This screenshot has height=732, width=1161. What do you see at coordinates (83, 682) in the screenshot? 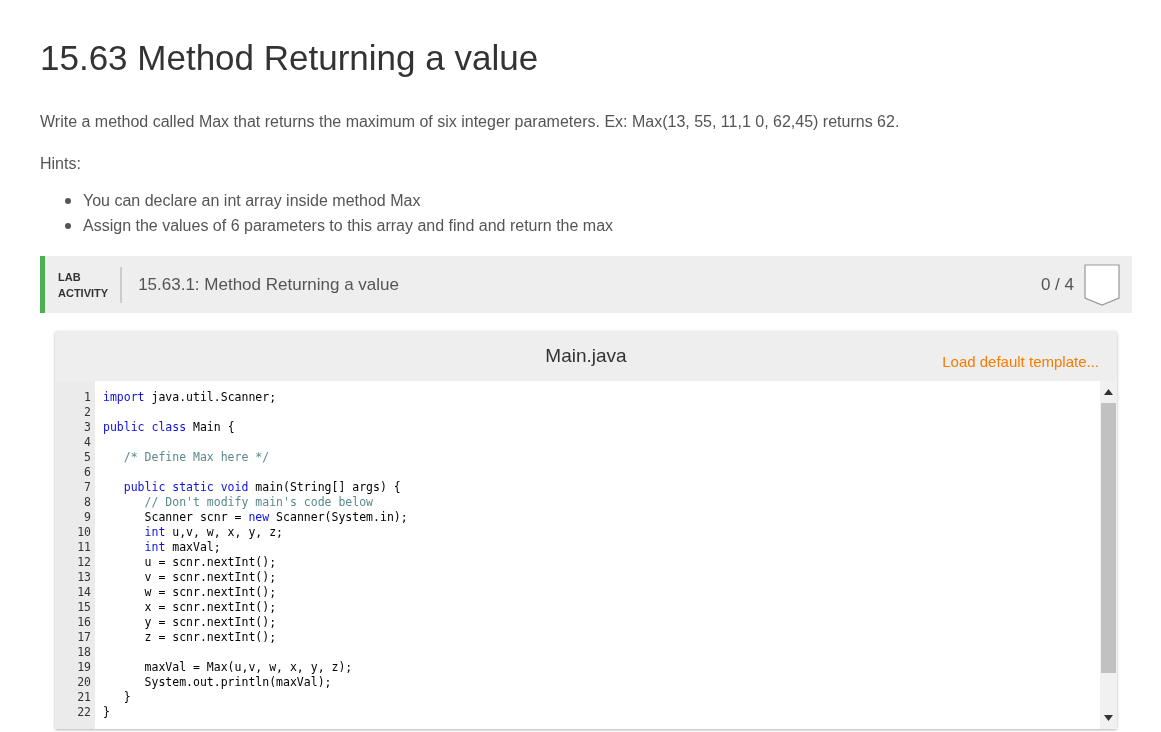
I see `line-number: 20` at bounding box center [83, 682].